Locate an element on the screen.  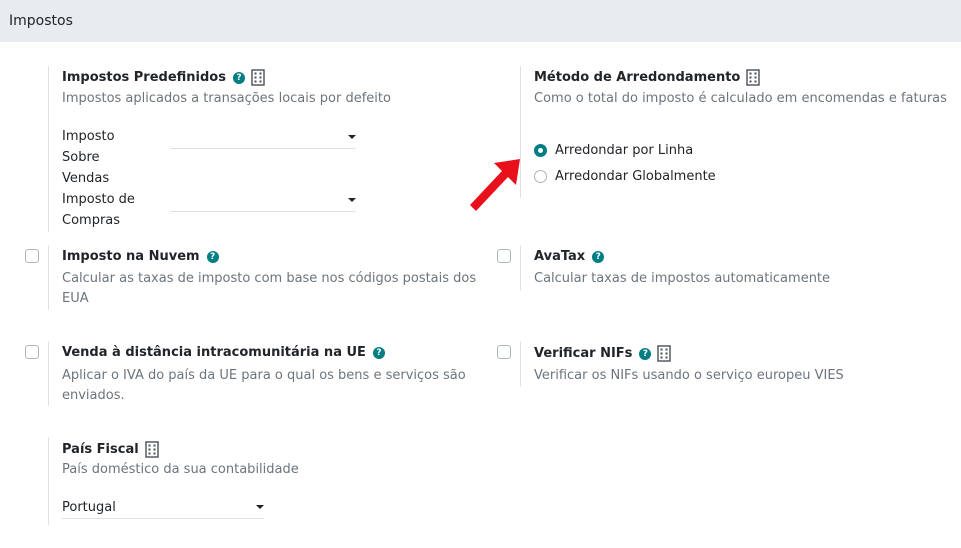
purchase-tax-label-line1: Imposto de is located at coordinates (98, 199).